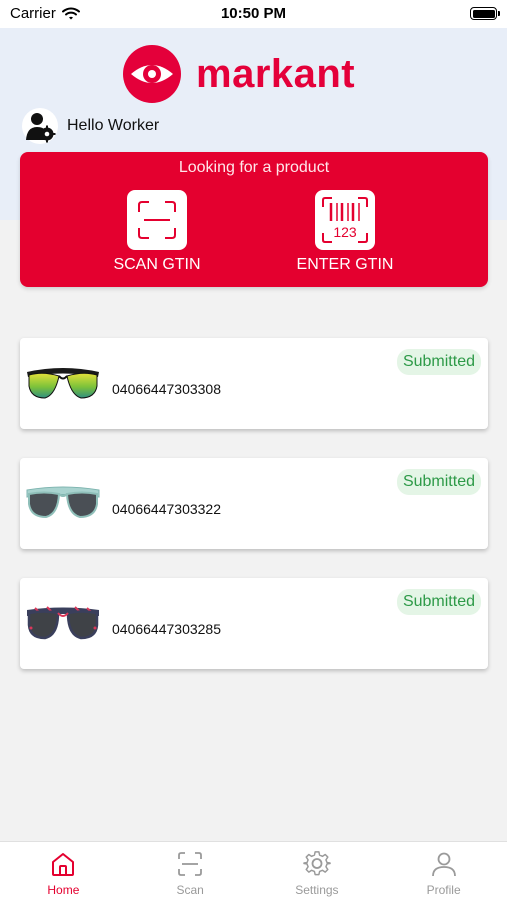  I want to click on status-bar: Carrier 10:50 PM, so click(253, 14).